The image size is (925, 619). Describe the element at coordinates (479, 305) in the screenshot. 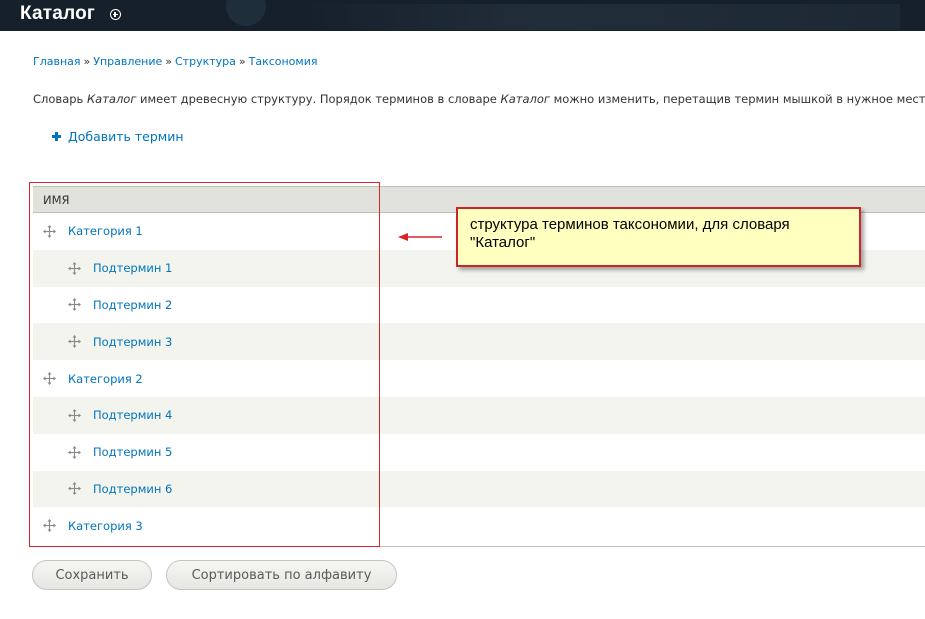

I see `table-row: Подтермин 2` at that location.